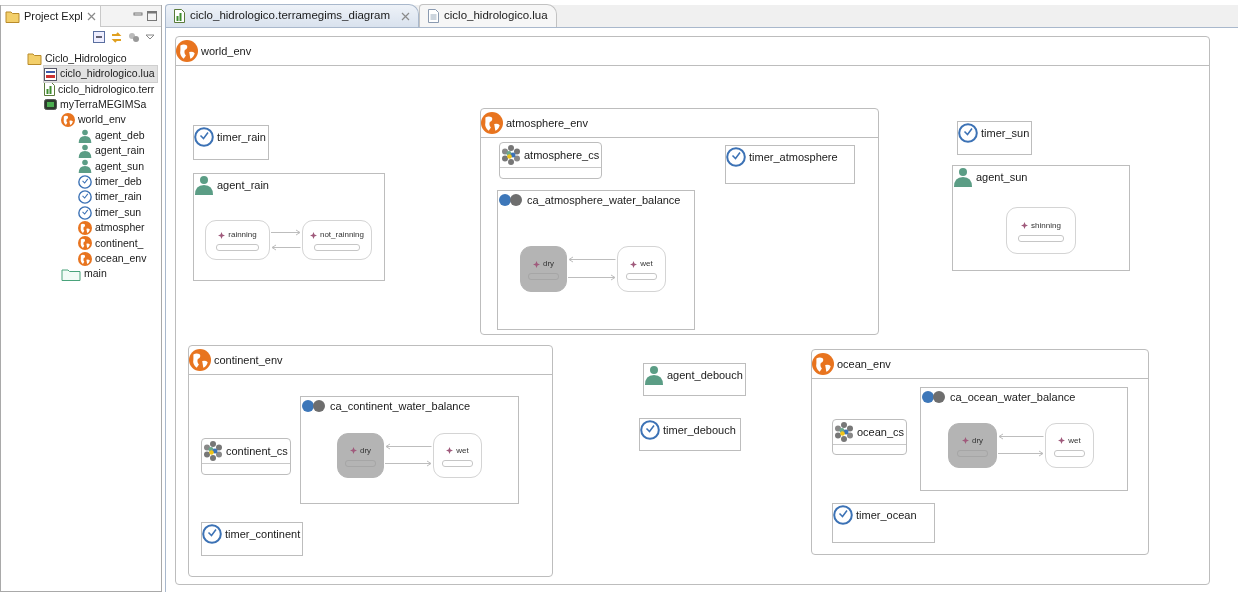 The image size is (1238, 592). Describe the element at coordinates (604, 200) in the screenshot. I see `node-label: ca_atmosphere_water_balance` at that location.